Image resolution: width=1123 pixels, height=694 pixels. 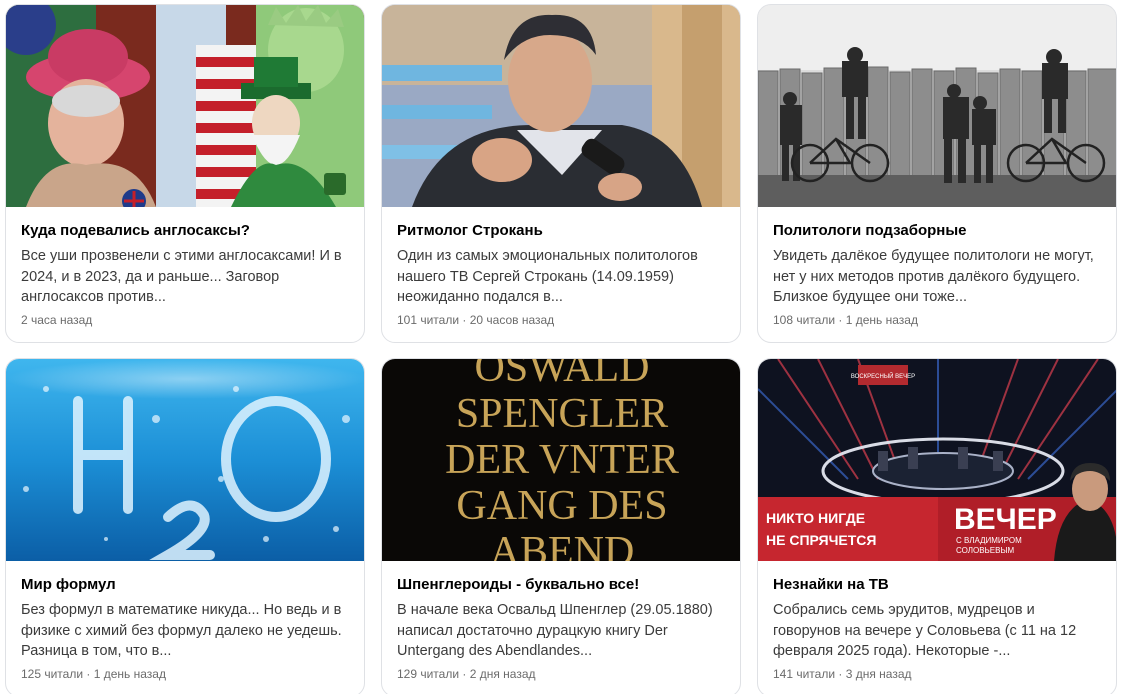 What do you see at coordinates (821, 540) in the screenshot?
I see `banner-line: НЕ СПРЯЧЕТСЯ` at bounding box center [821, 540].